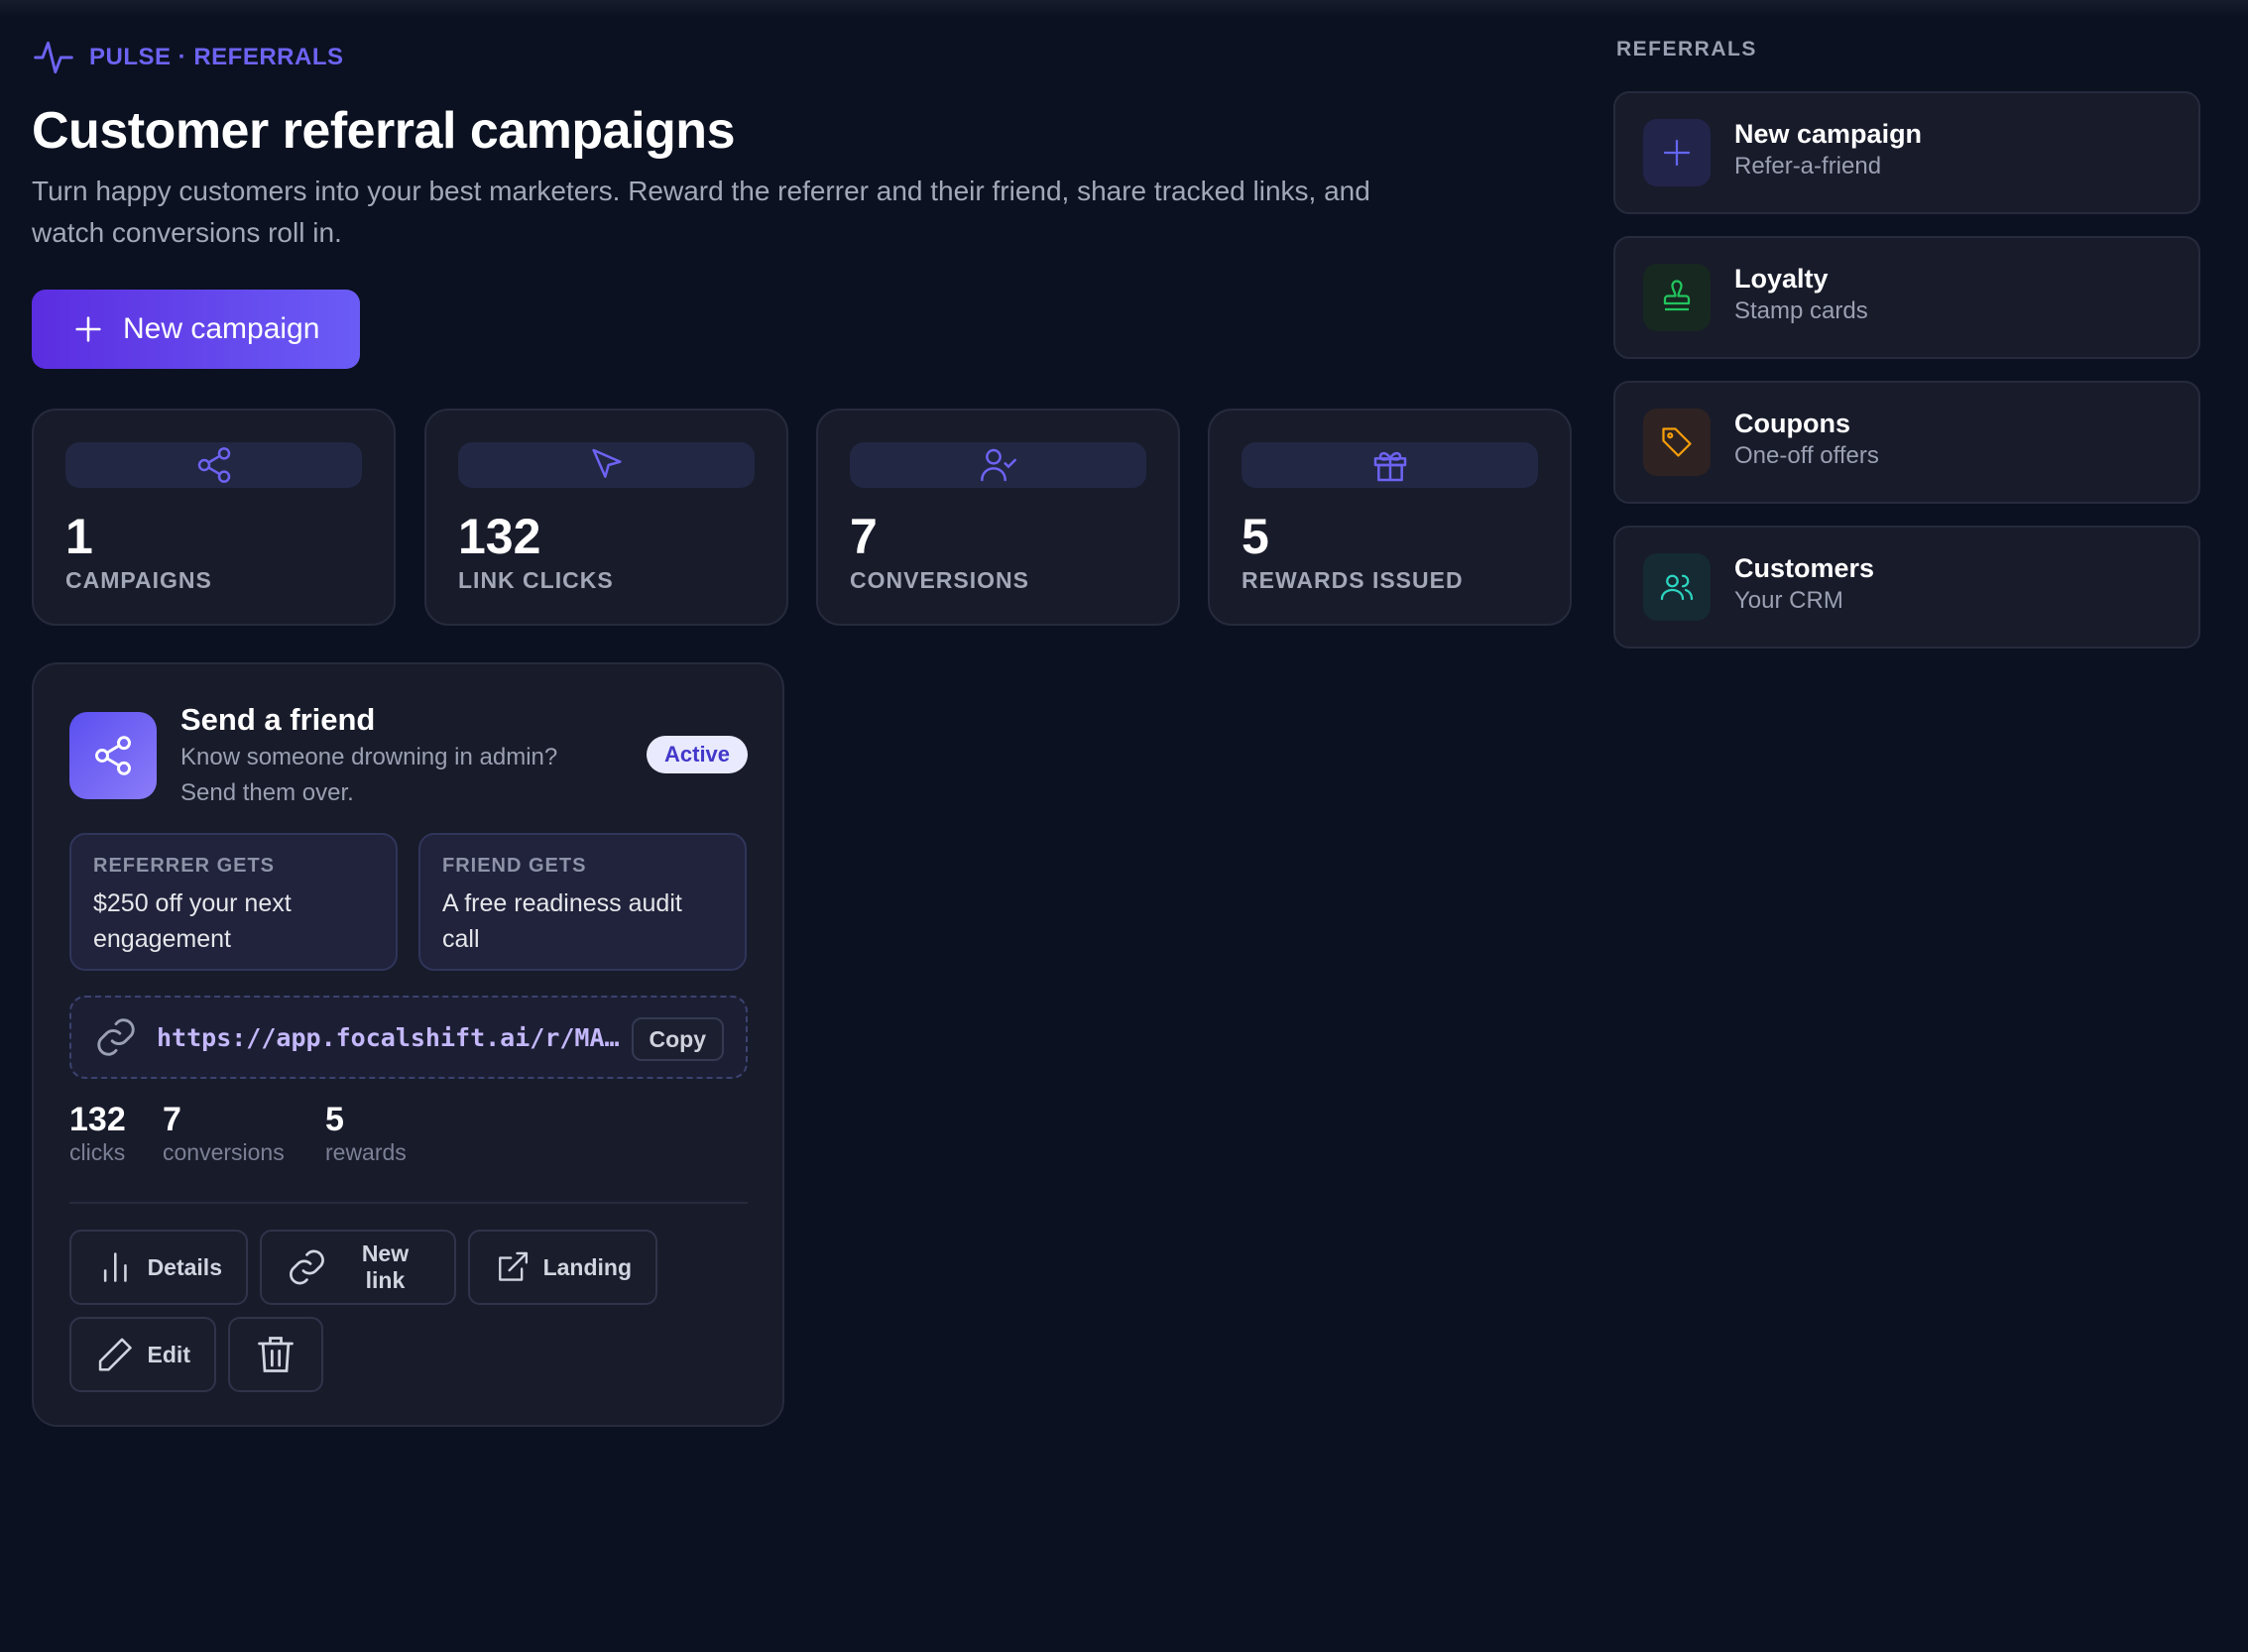 The width and height of the screenshot is (2248, 1652). Describe the element at coordinates (587, 1266) in the screenshot. I see `landing-label: Landing` at that location.